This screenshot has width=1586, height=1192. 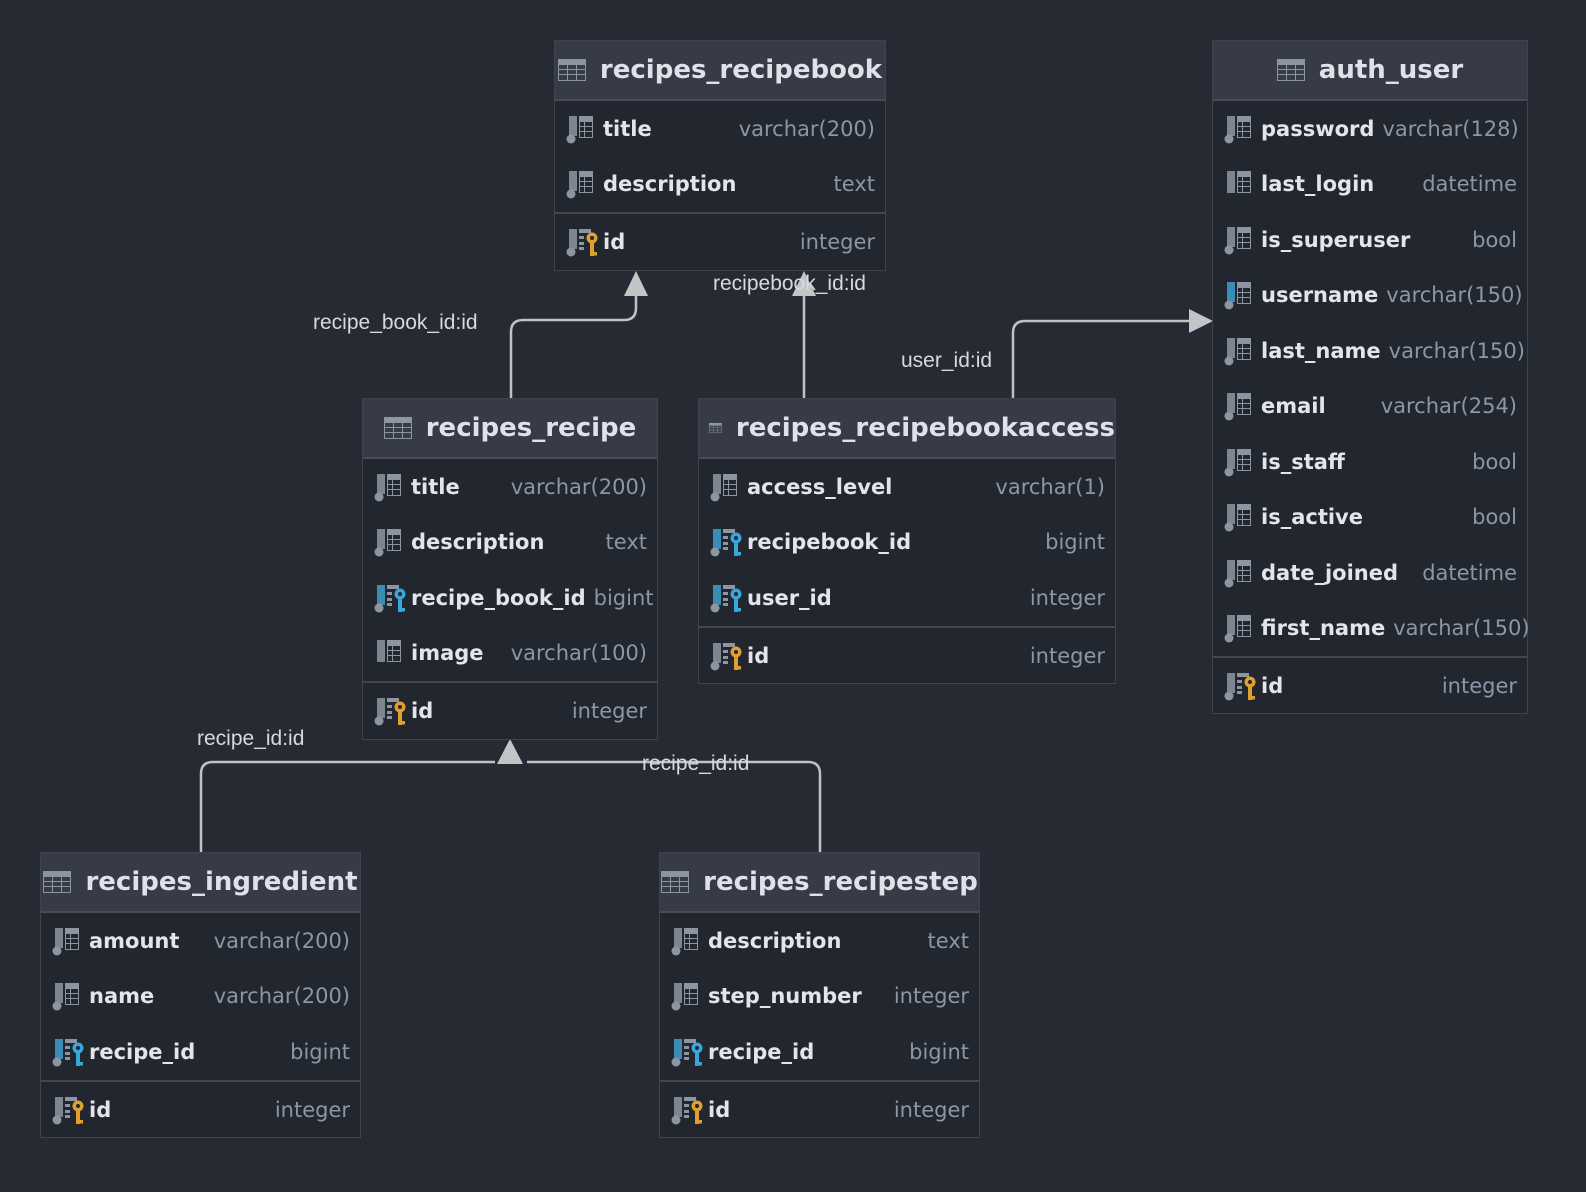 I want to click on column-name: name, so click(x=122, y=996).